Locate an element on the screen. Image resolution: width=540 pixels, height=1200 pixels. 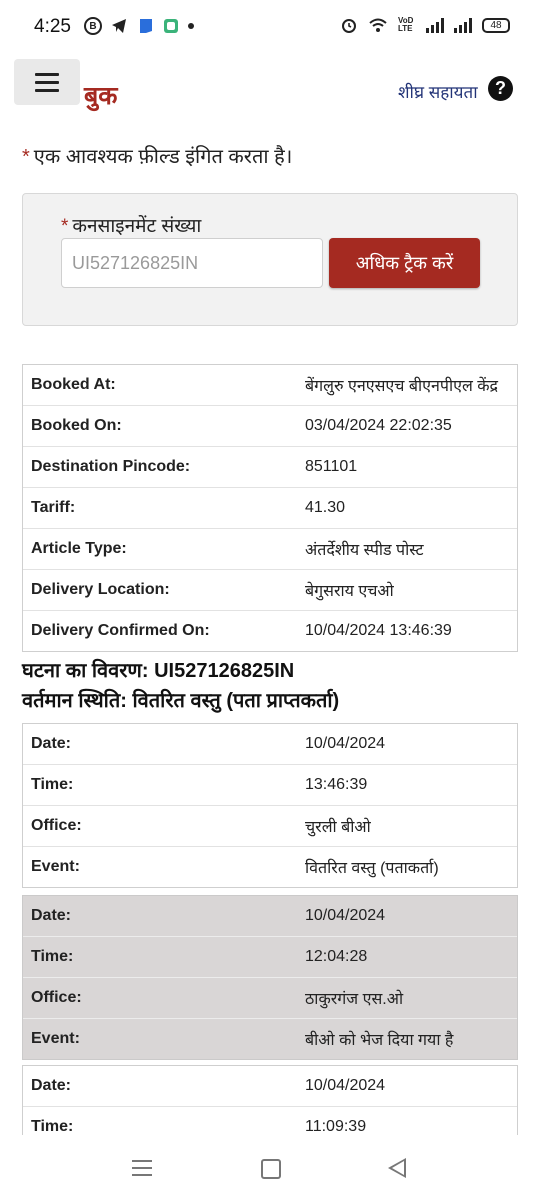
event-office-value: चुरली बीओ is located at coordinates (407, 826).